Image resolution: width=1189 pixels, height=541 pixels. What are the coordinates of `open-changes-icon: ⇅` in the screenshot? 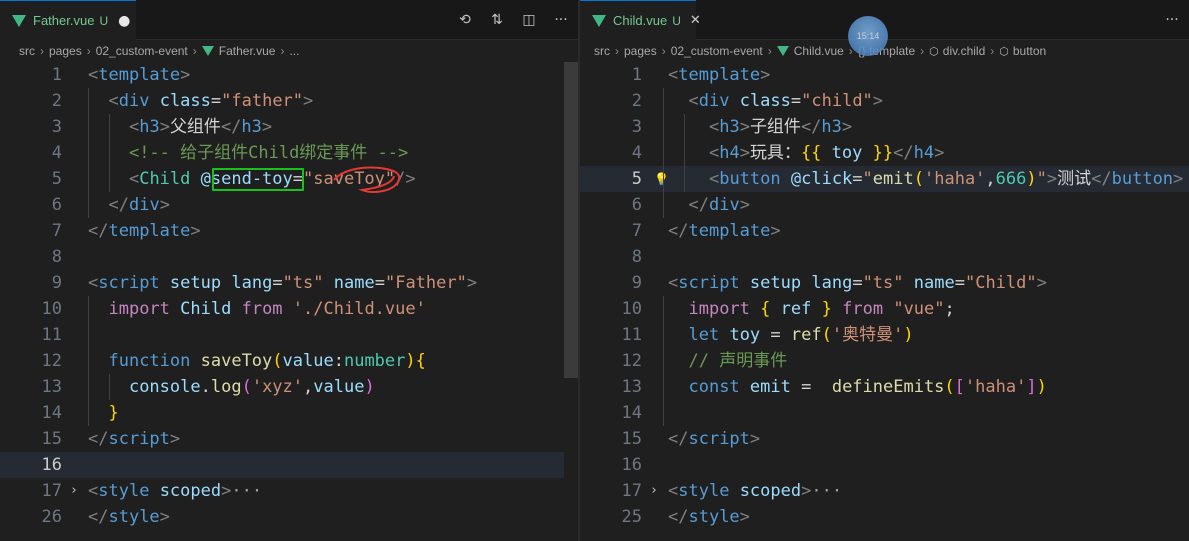 It's located at (497, 20).